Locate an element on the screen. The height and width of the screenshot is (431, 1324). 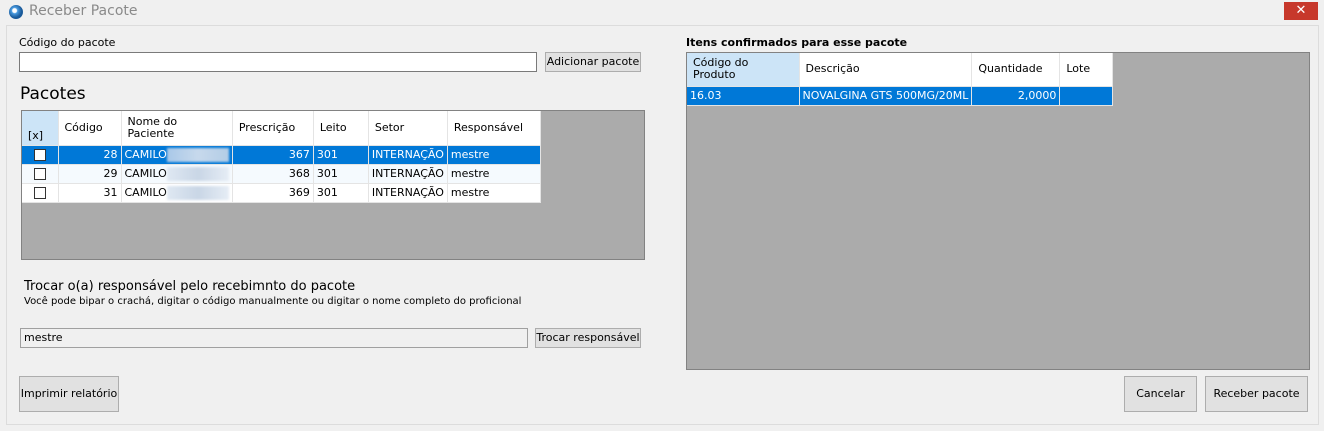
package-code-label: Código do pacote is located at coordinates (67, 42).